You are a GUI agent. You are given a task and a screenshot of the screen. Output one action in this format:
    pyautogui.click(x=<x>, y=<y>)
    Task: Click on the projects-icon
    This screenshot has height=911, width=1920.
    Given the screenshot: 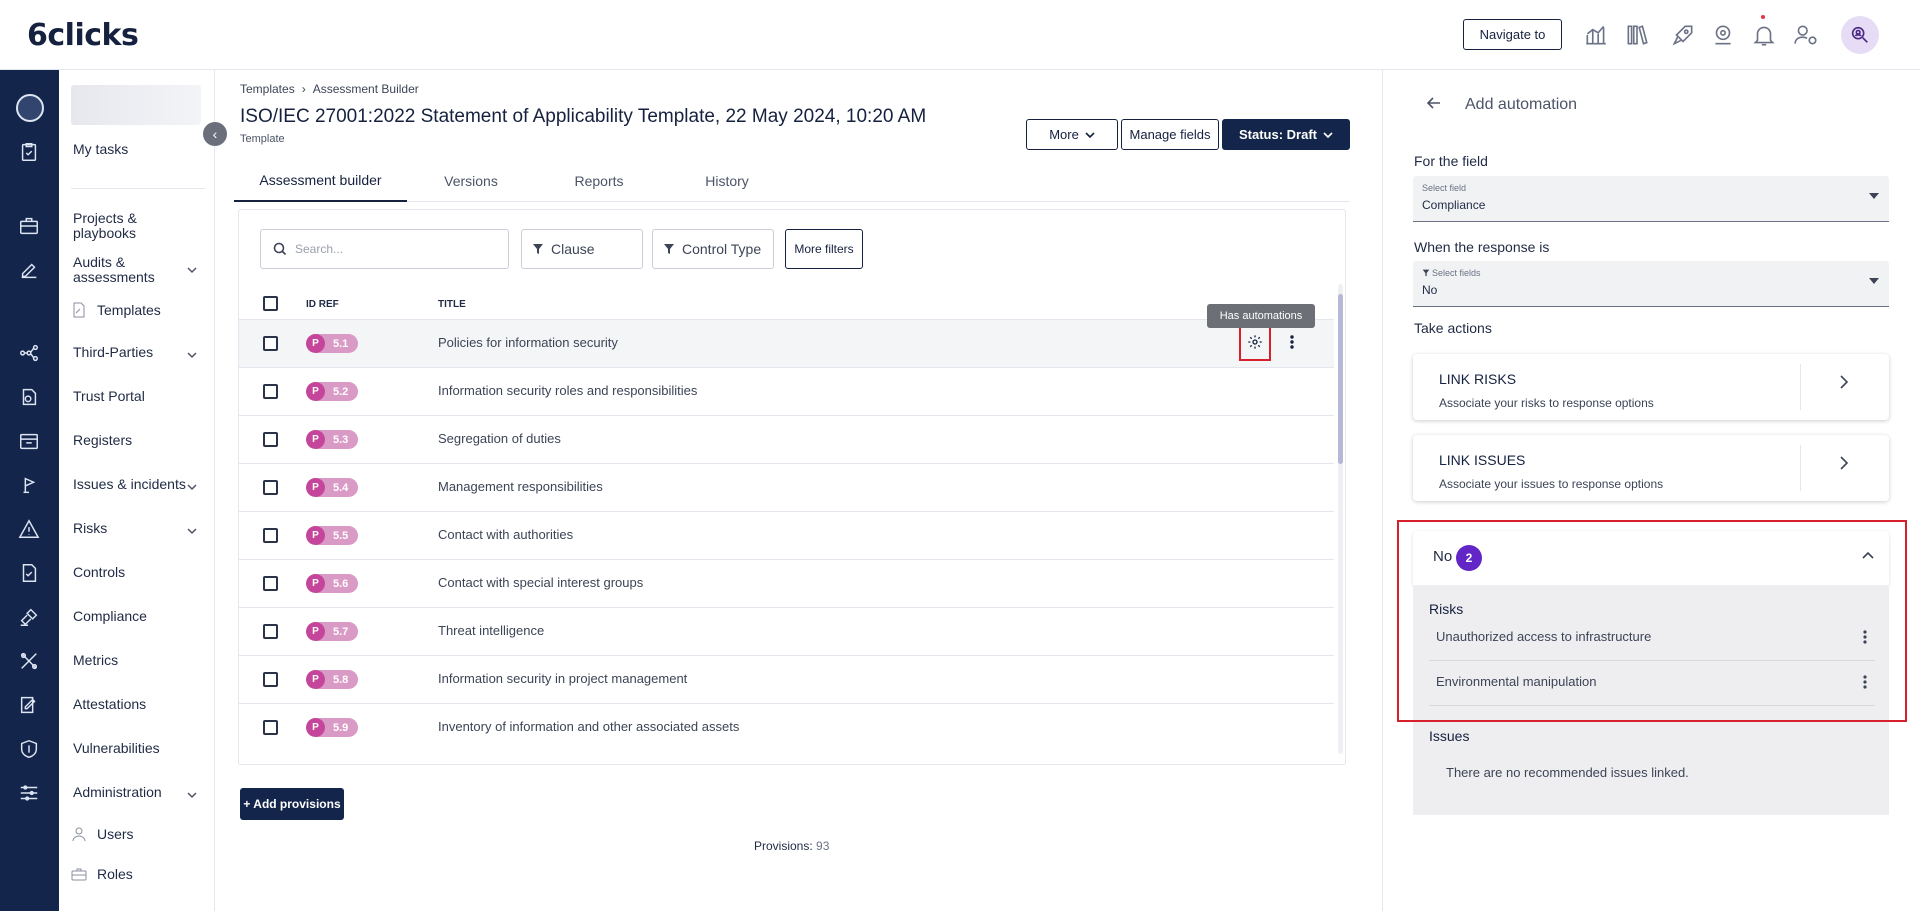 What is the action you would take?
    pyautogui.click(x=29, y=226)
    